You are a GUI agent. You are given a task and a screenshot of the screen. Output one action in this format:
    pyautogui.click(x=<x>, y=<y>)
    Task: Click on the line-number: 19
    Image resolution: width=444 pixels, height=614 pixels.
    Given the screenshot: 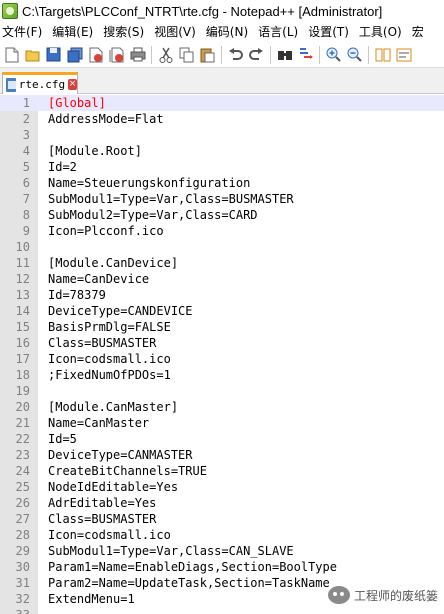 What is the action you would take?
    pyautogui.click(x=22, y=391)
    